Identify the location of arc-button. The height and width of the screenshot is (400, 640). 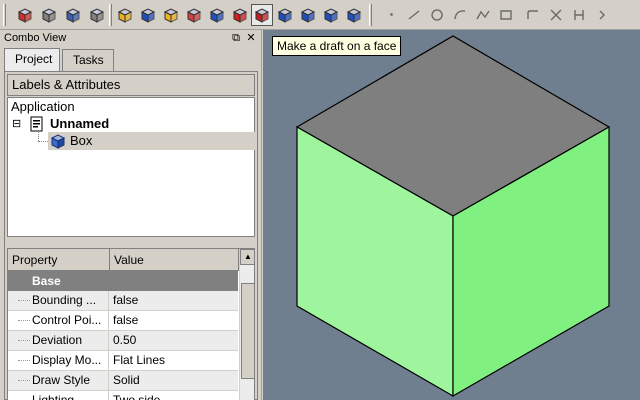
(460, 15).